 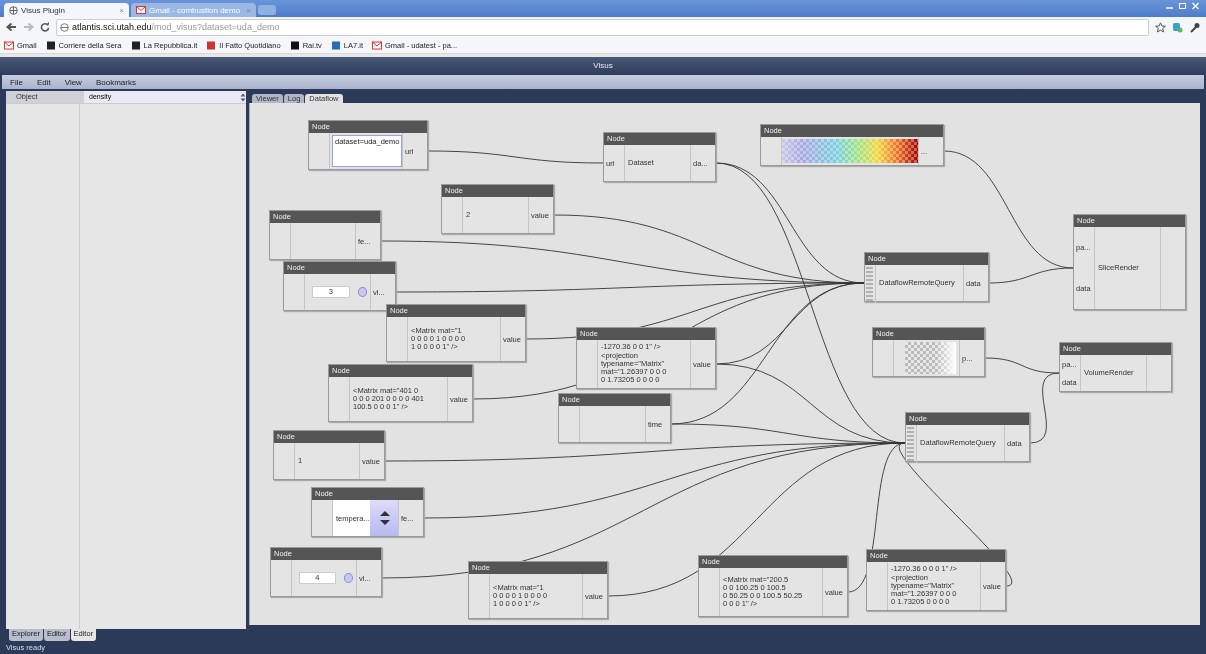 What do you see at coordinates (43, 82) in the screenshot?
I see `menu-item: Edit` at bounding box center [43, 82].